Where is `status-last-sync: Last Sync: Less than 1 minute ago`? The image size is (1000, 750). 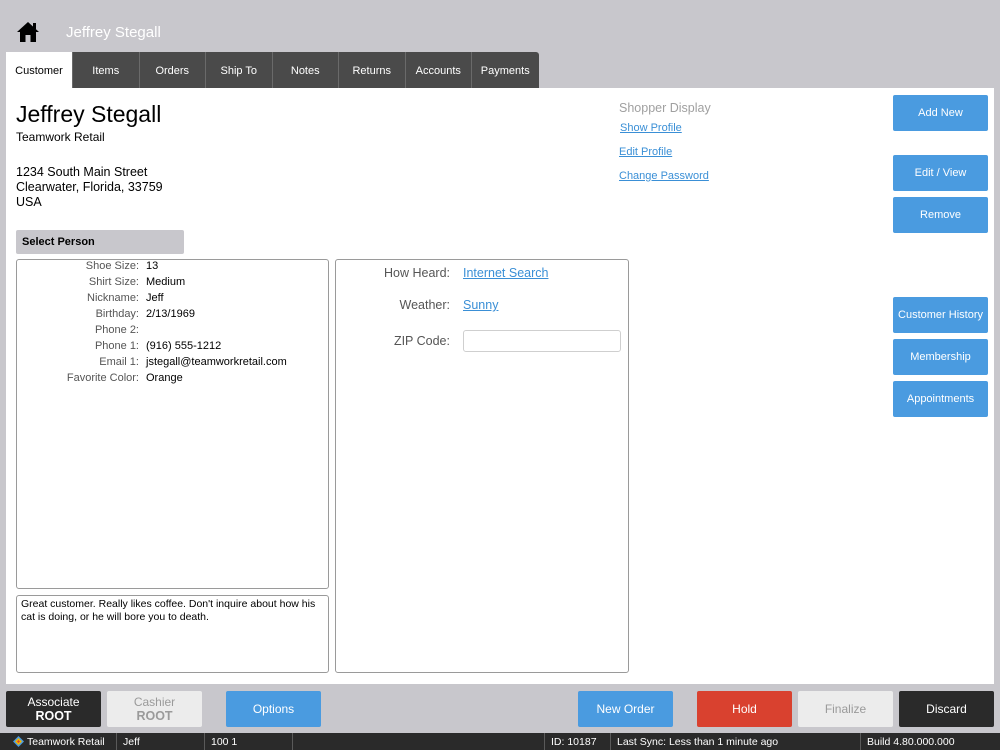
status-last-sync: Last Sync: Less than 1 minute ago is located at coordinates (735, 741).